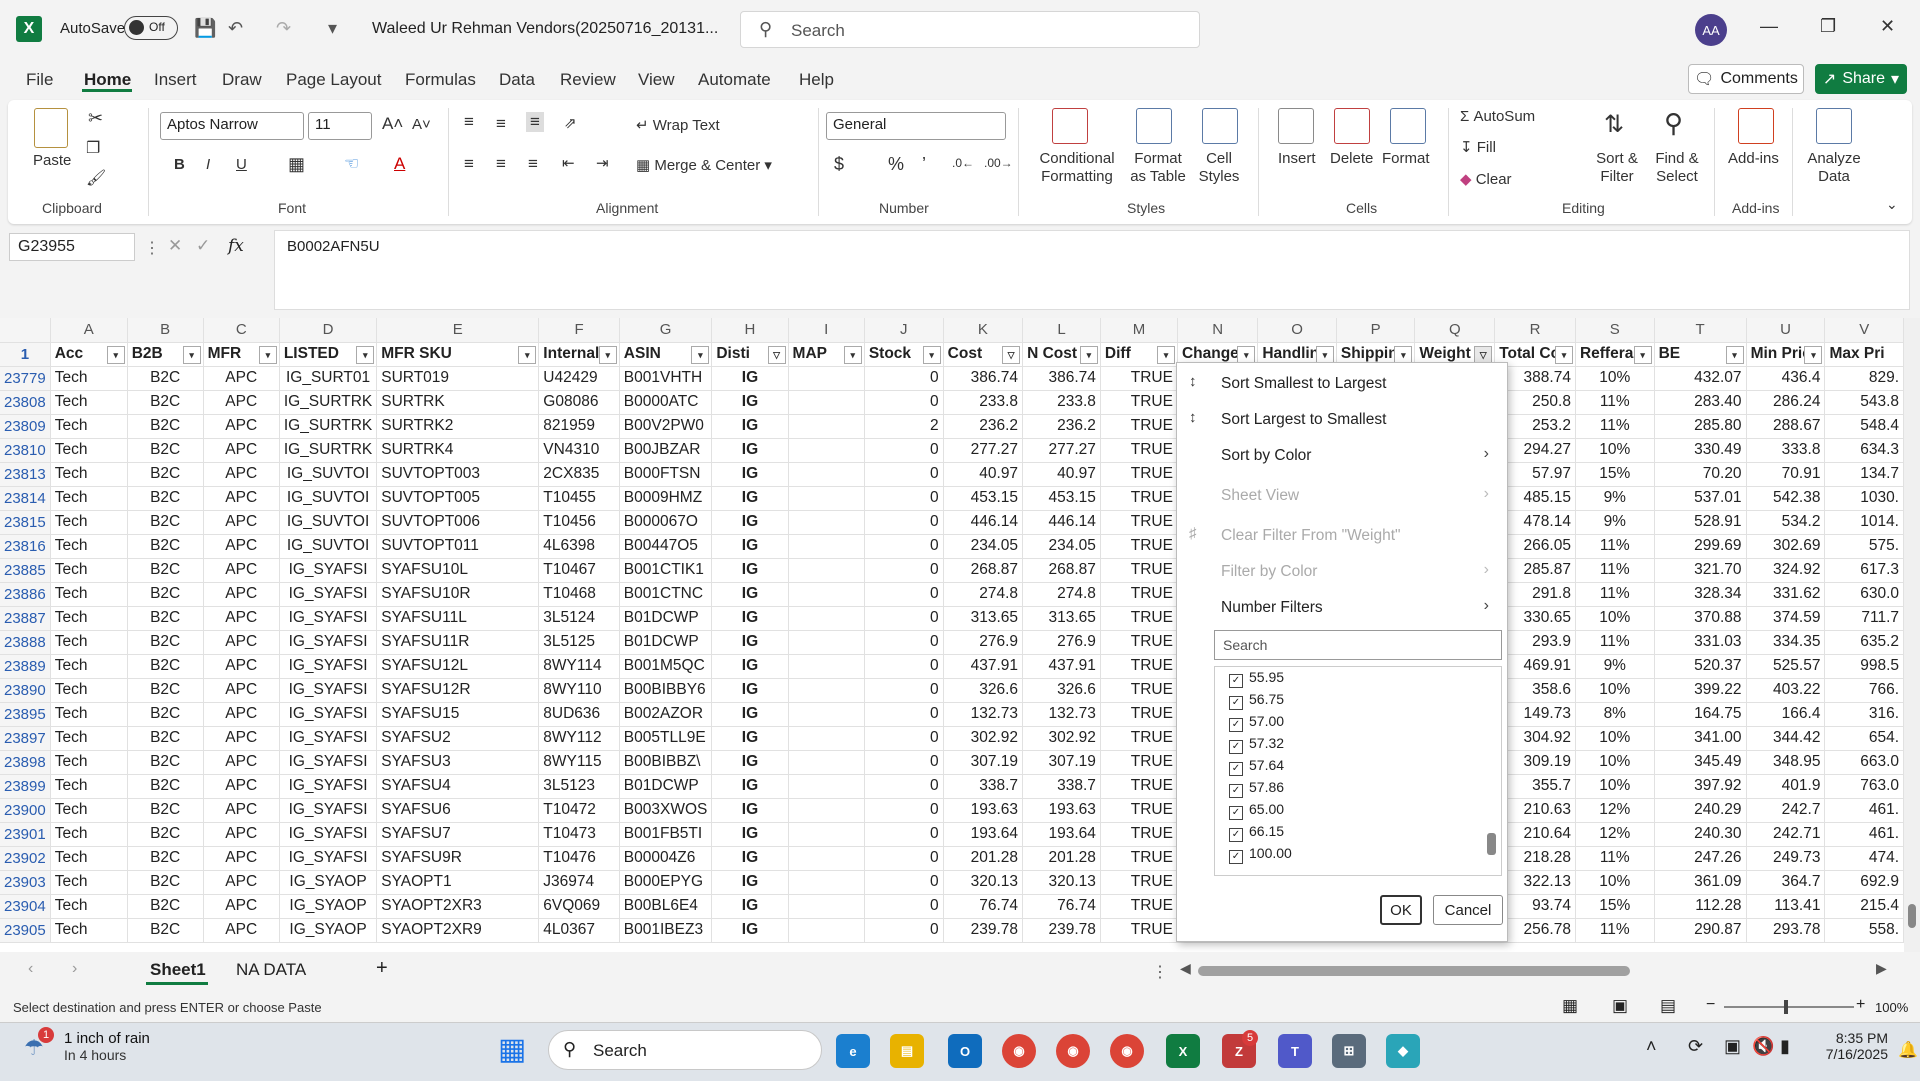 This screenshot has width=1920, height=1081. Describe the element at coordinates (1061, 426) in the screenshot. I see `table-cell: 236.2` at that location.